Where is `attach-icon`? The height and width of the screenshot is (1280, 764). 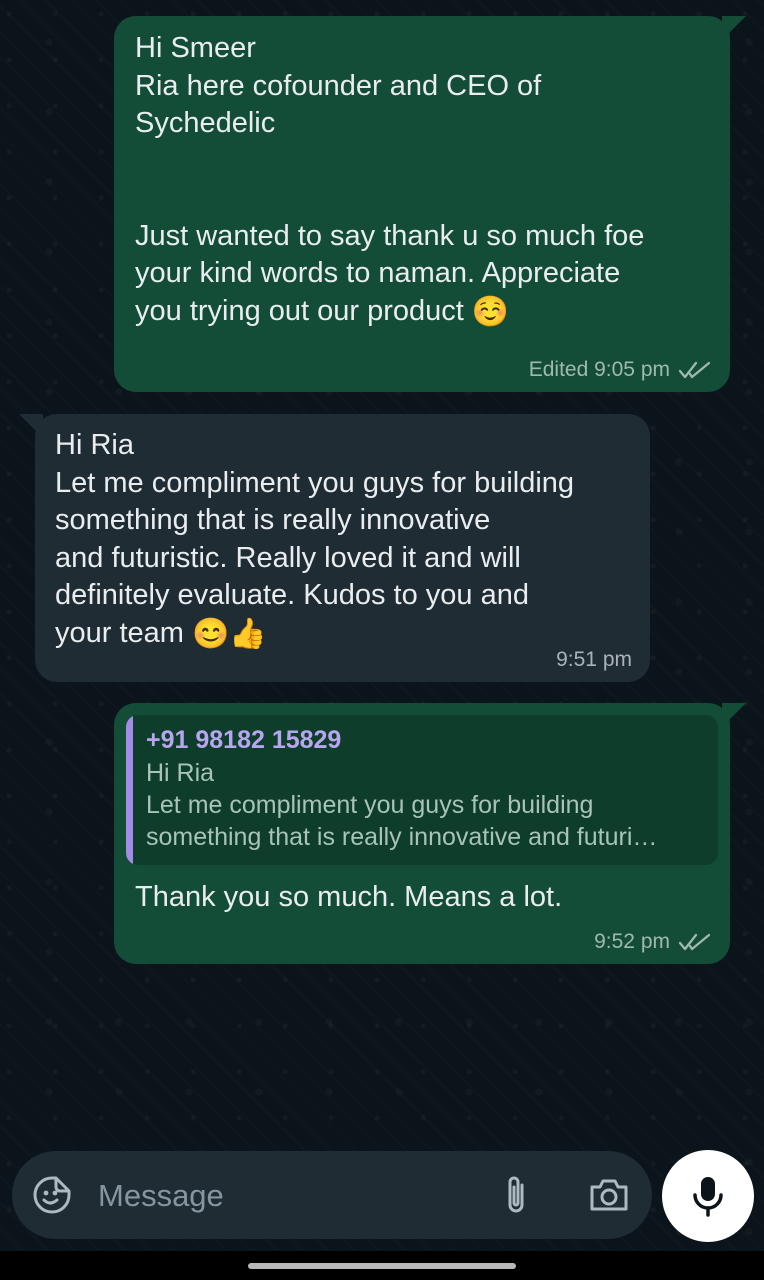
attach-icon is located at coordinates (516, 1195).